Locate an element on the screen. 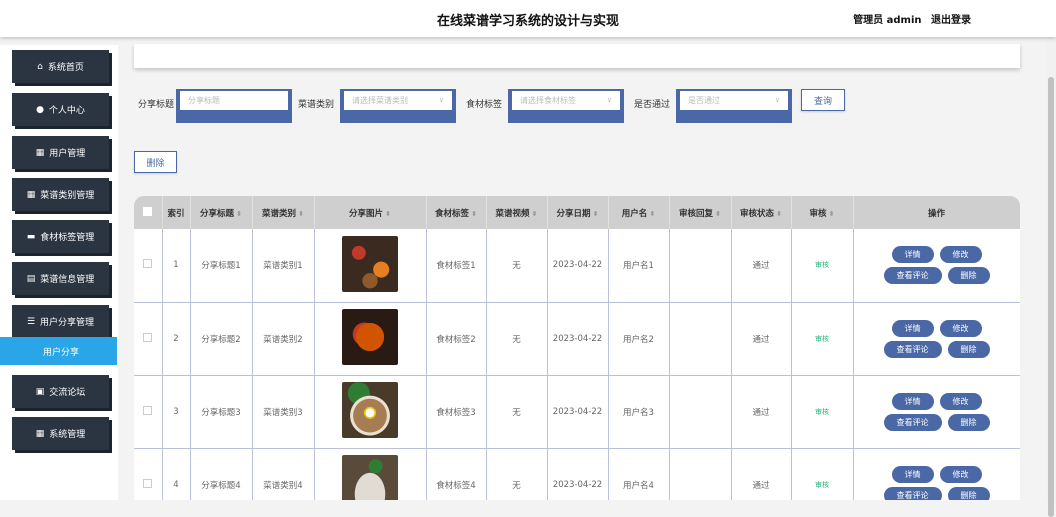 This screenshot has height=517, width=1056. grid-icon: ▦ is located at coordinates (40, 152).